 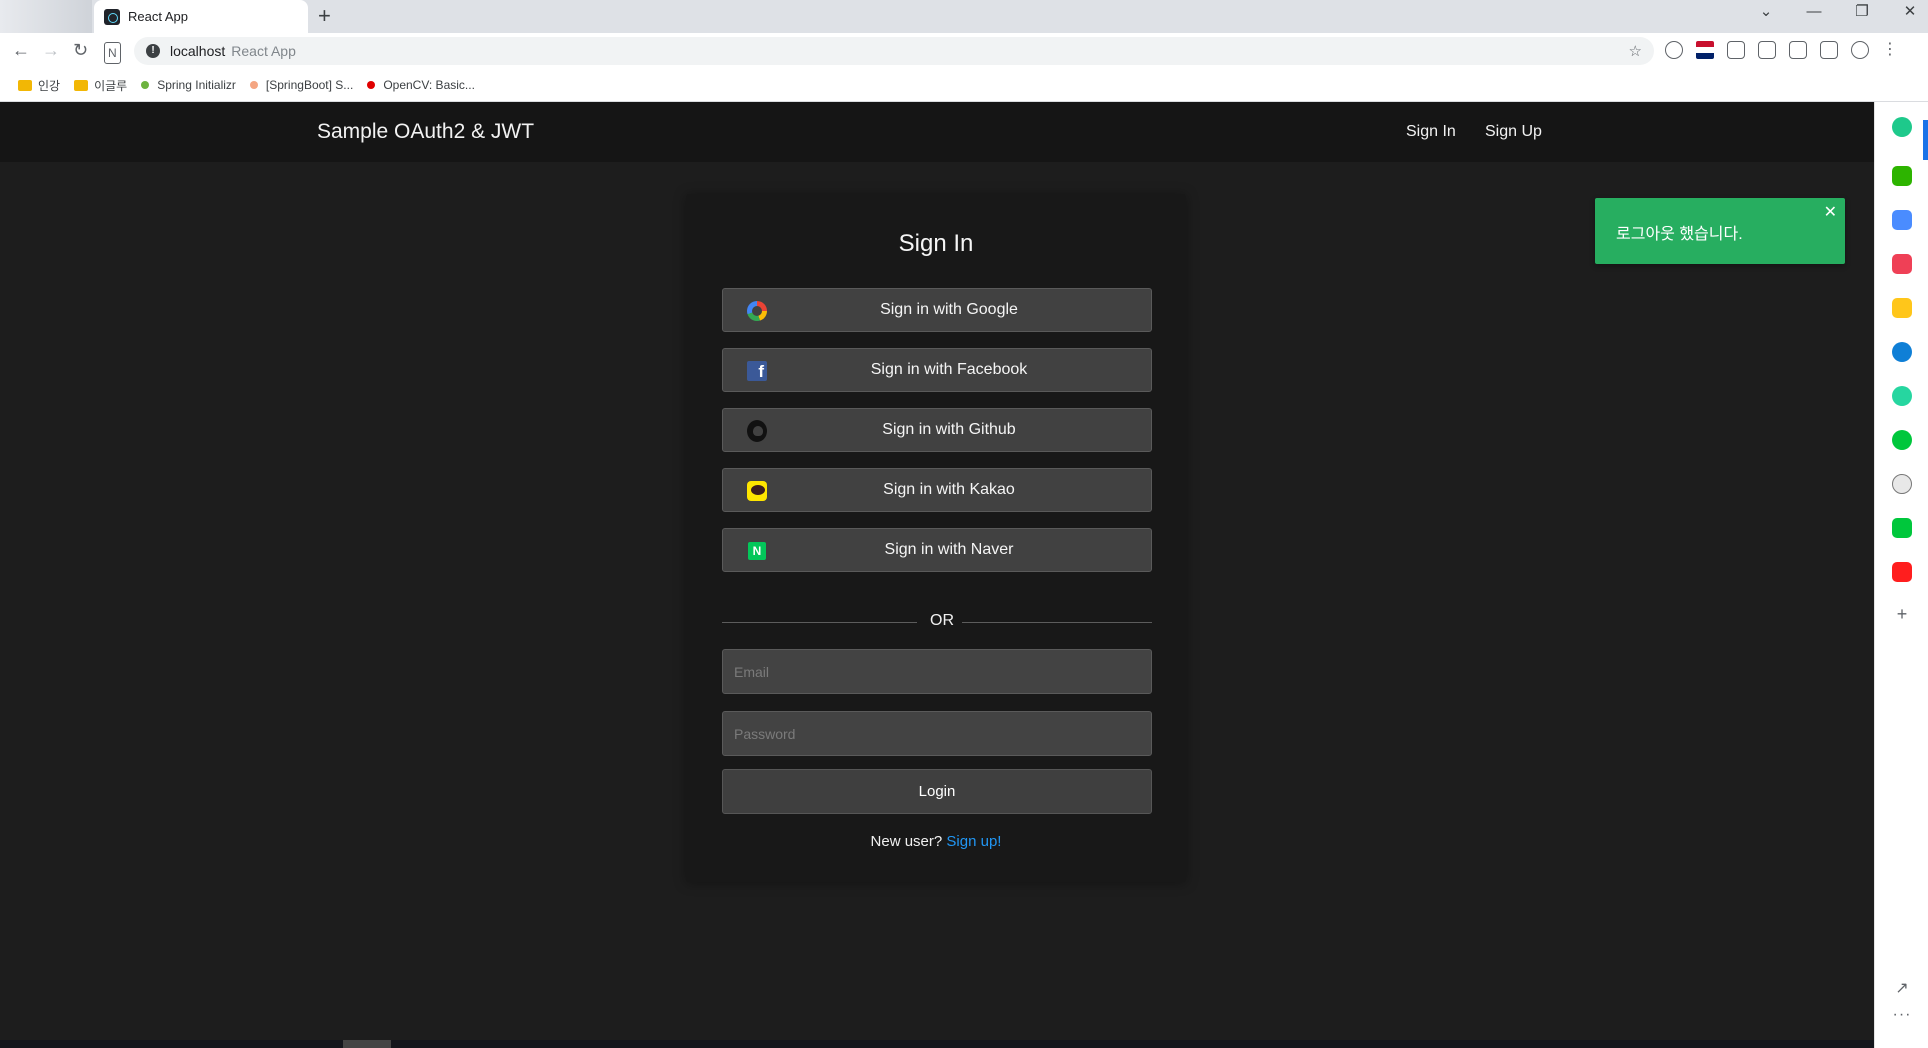 What do you see at coordinates (949, 369) in the screenshot?
I see `facebook-signin-label: Sign in with Facebook` at bounding box center [949, 369].